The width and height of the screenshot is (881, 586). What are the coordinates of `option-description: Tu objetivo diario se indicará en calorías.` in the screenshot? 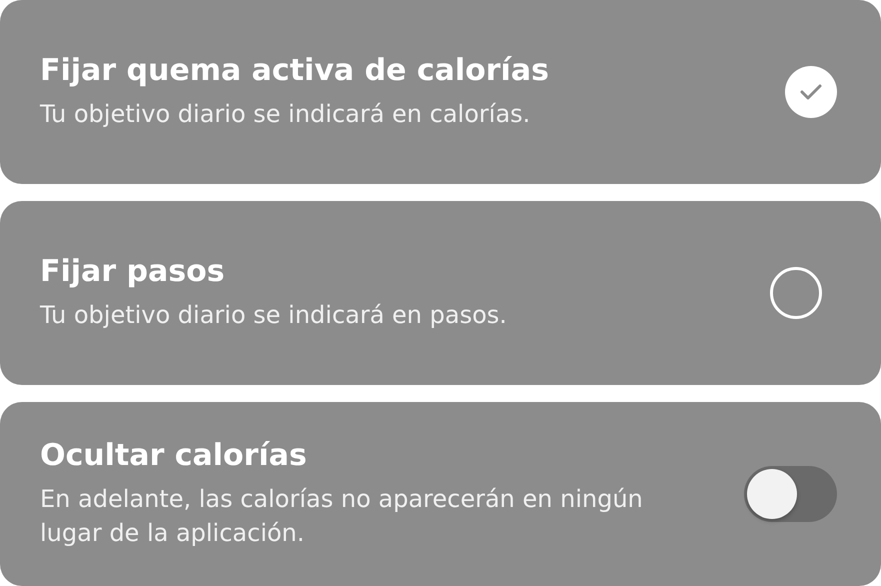 It's located at (286, 114).